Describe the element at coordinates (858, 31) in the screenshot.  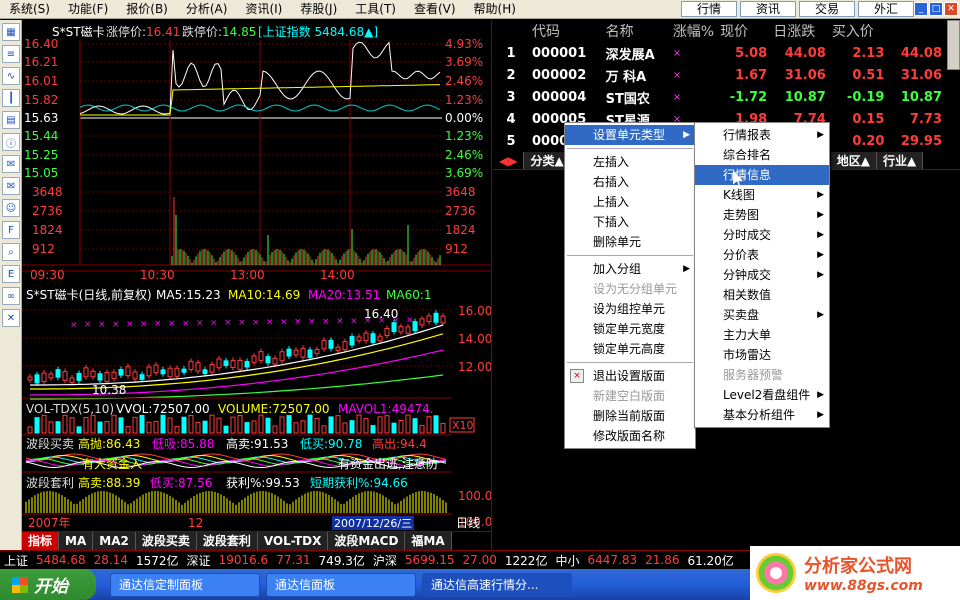
I see `header-5: 买入价` at that location.